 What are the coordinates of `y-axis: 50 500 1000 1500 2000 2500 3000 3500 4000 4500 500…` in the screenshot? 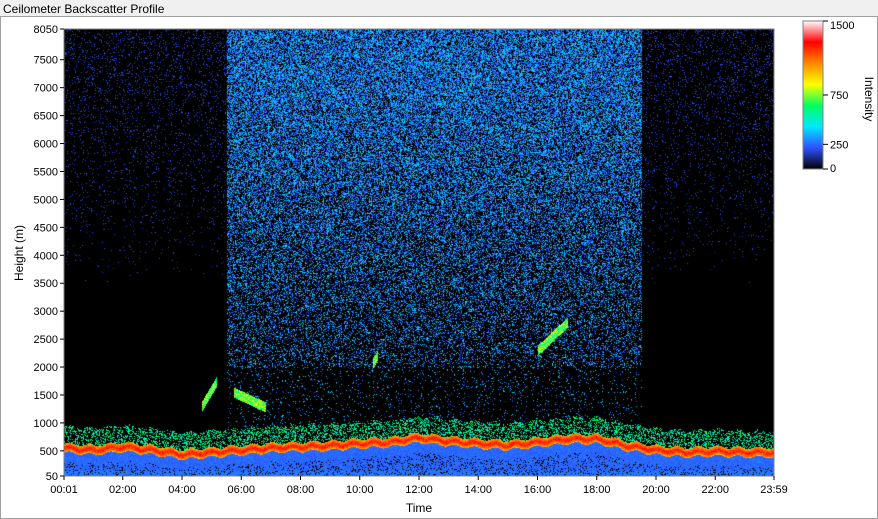 It's located at (49, 253).